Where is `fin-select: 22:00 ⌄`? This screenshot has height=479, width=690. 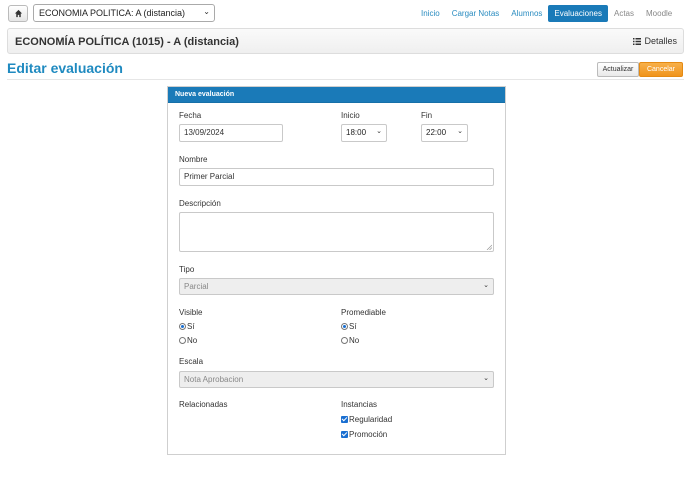 fin-select: 22:00 ⌄ is located at coordinates (444, 133).